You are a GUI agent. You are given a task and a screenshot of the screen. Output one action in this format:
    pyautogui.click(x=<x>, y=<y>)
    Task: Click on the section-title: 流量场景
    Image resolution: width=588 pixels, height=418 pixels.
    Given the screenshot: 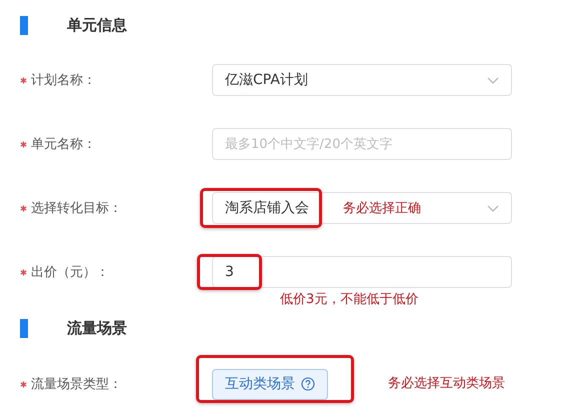 What is the action you would take?
    pyautogui.click(x=97, y=328)
    